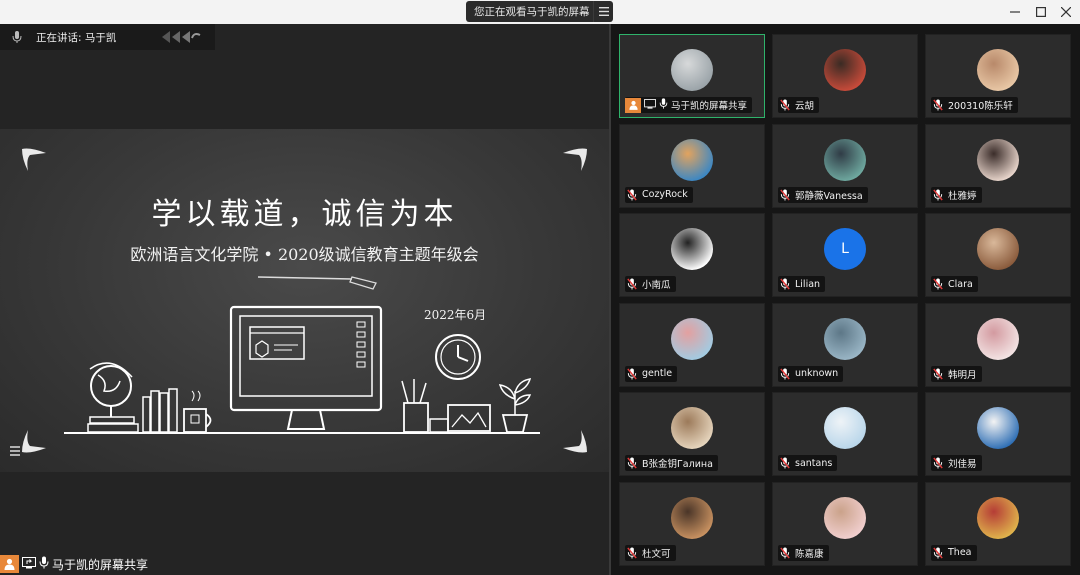 The image size is (1080, 575). I want to click on participant-tile: 小南瓜, so click(692, 255).